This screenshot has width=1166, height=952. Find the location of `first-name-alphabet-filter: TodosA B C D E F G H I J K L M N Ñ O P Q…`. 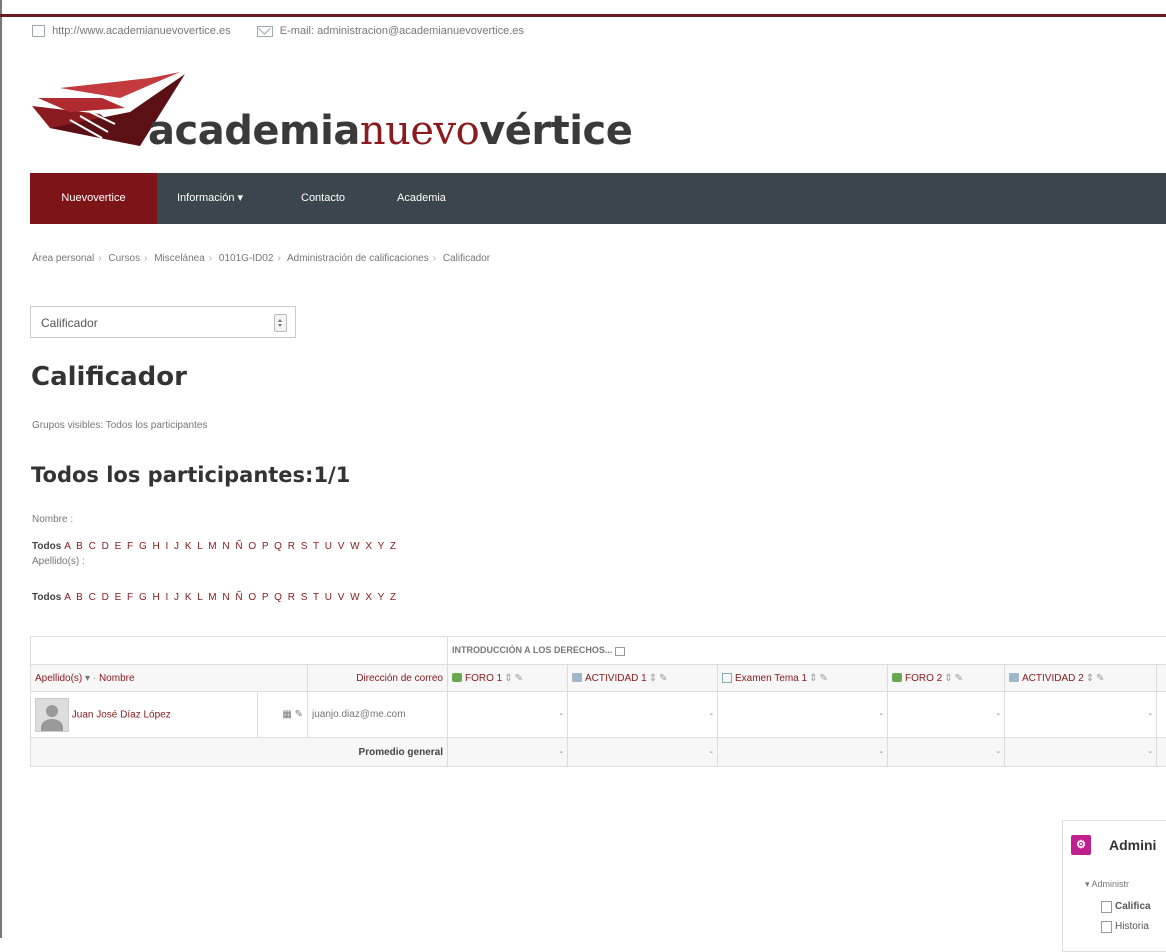

first-name-alphabet-filter: TodosA B C D E F G H I J K L M N Ñ O P Q… is located at coordinates (215, 546).